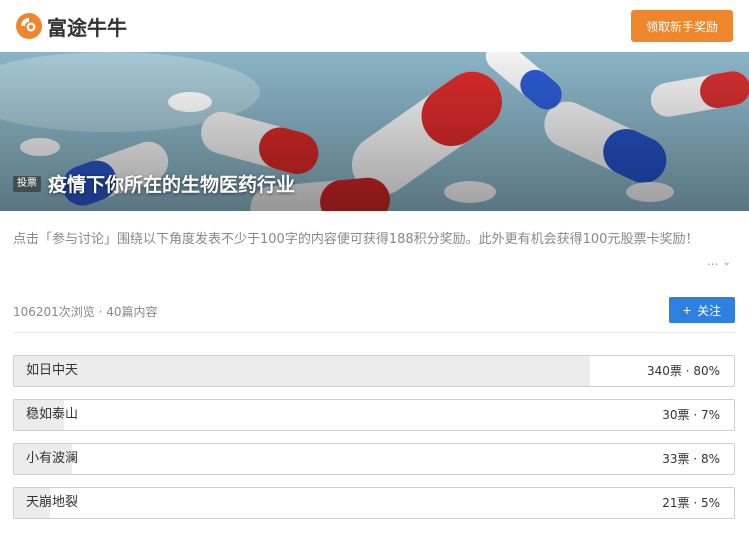 This screenshot has height=534, width=749. Describe the element at coordinates (29, 26) in the screenshot. I see `futu-logo-icon` at that location.